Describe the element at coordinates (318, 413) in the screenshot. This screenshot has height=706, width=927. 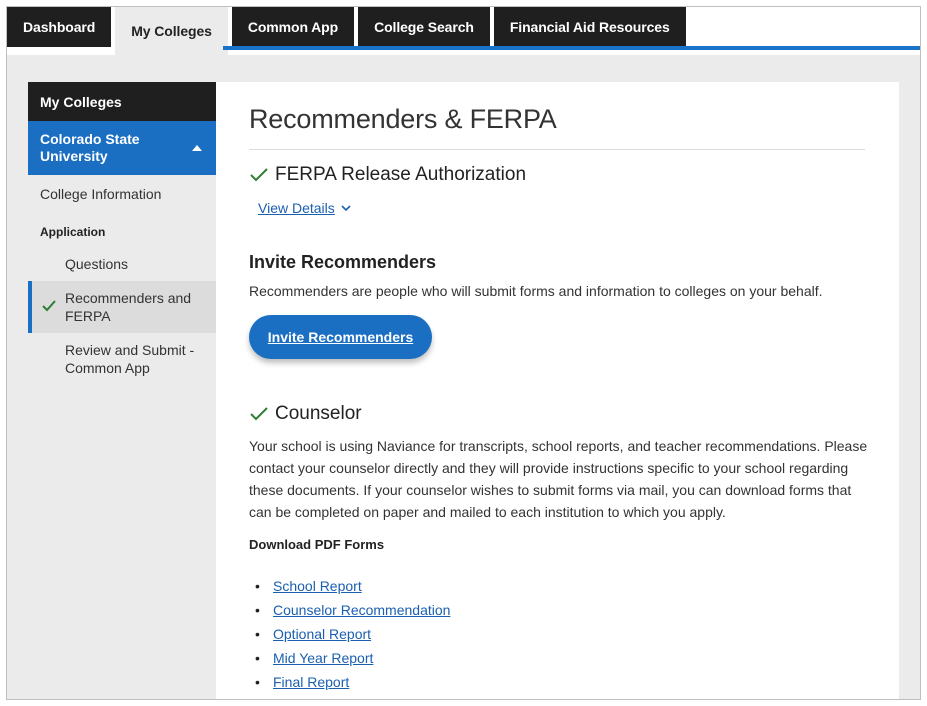
I see `counselor-heading-text: Counselor` at that location.